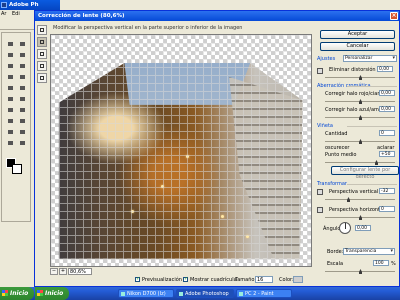 This screenshot has width=400, height=300. What do you see at coordinates (22, 120) in the screenshot?
I see `type-tool-icon` at bounding box center [22, 120].